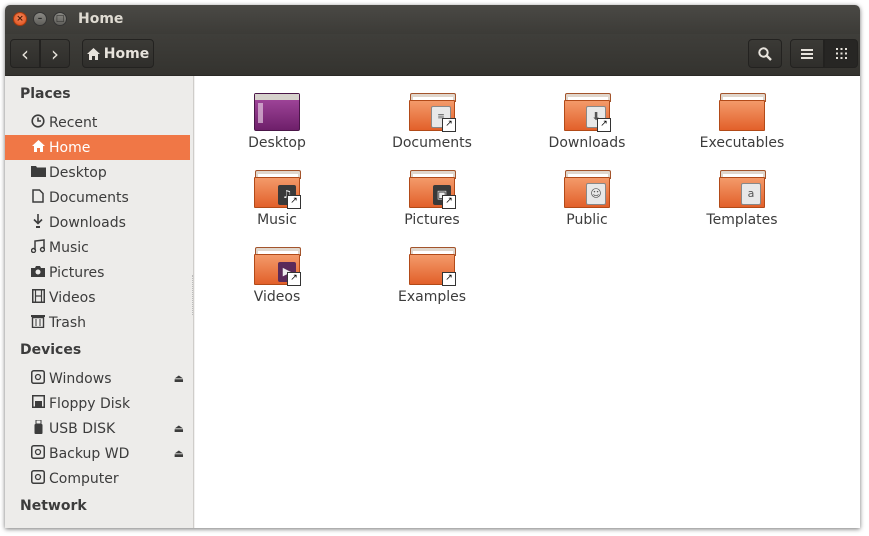  What do you see at coordinates (277, 297) in the screenshot?
I see `file-item-label: Videos` at bounding box center [277, 297].